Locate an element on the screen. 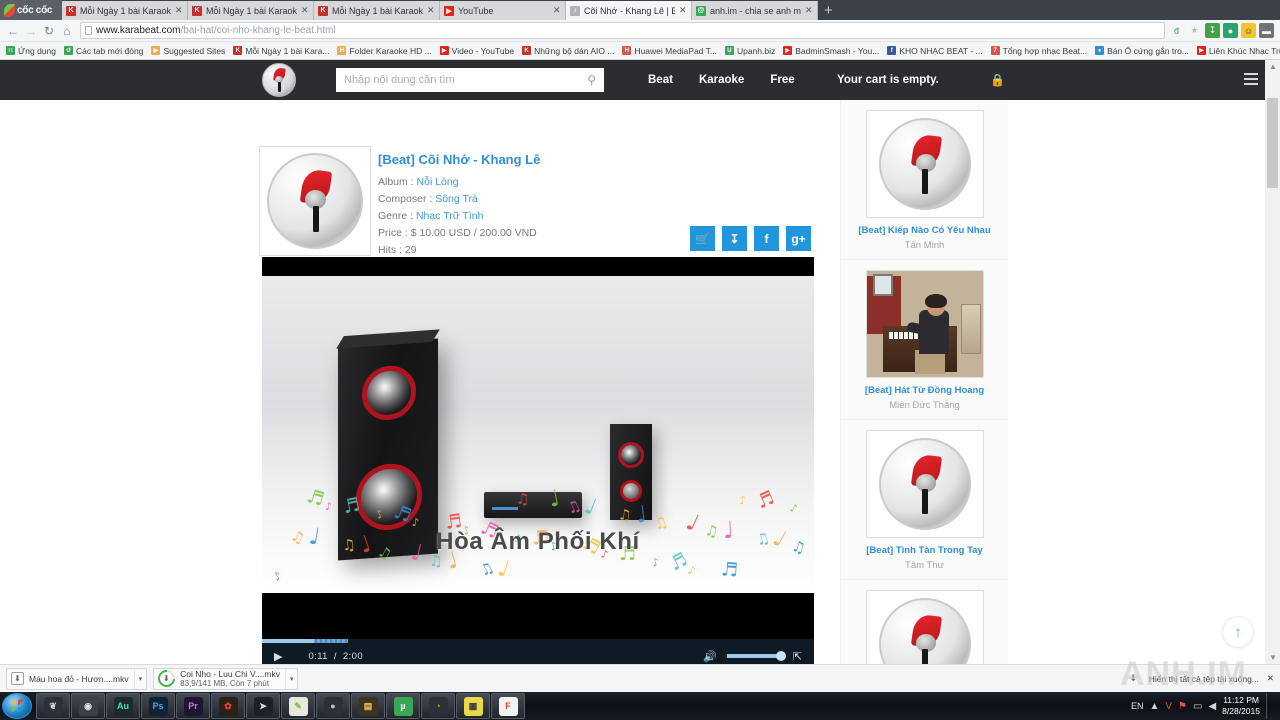 Image resolution: width=1280 pixels, height=720 pixels. translate-icon: đ is located at coordinates (1176, 30).